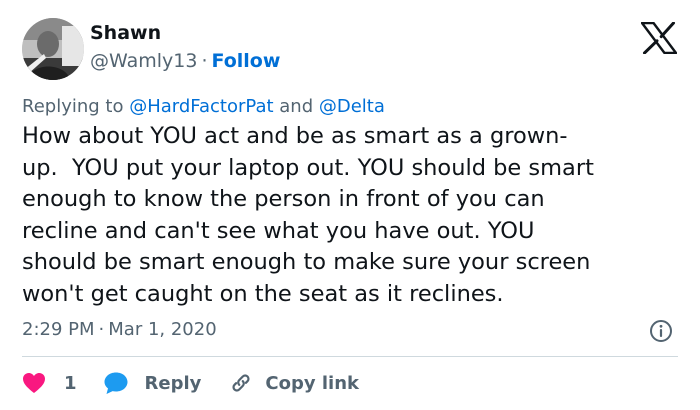  I want to click on copy-link-button: Copy link, so click(294, 383).